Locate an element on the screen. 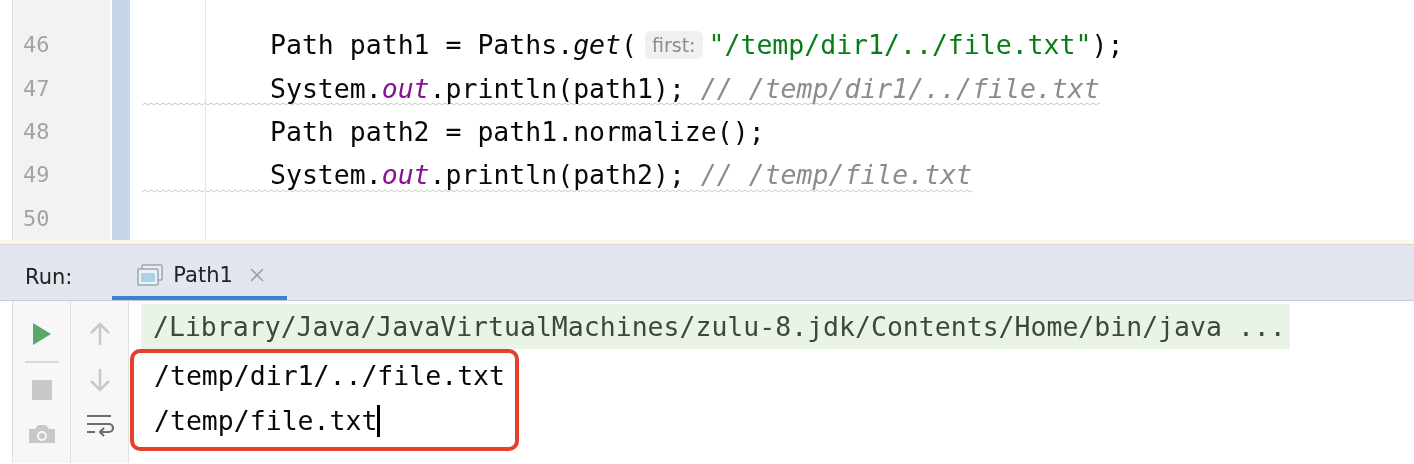  line-number: 47 is located at coordinates (36, 88).